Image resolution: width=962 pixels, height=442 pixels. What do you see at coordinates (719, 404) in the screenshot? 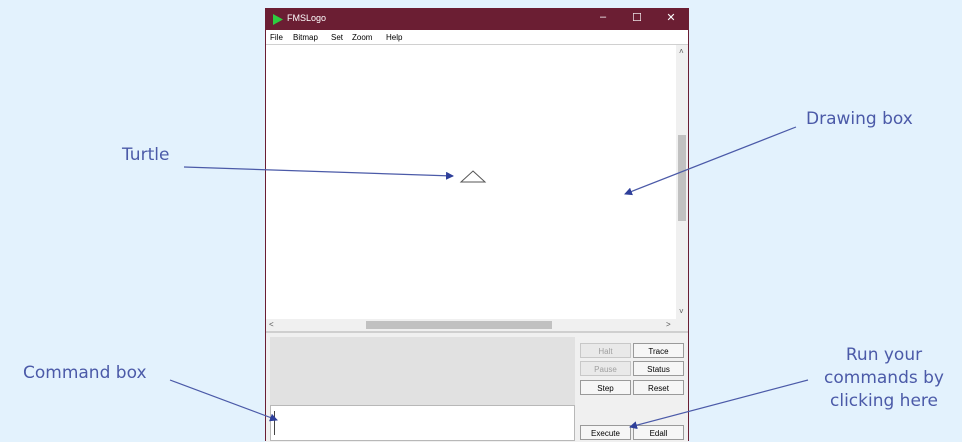
I see `arrow-execute` at bounding box center [719, 404].